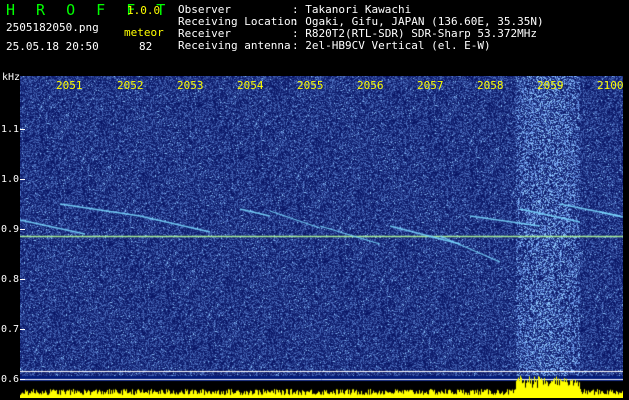  Describe the element at coordinates (10, 229) in the screenshot. I see `y-tick-label: 0.9` at that location.